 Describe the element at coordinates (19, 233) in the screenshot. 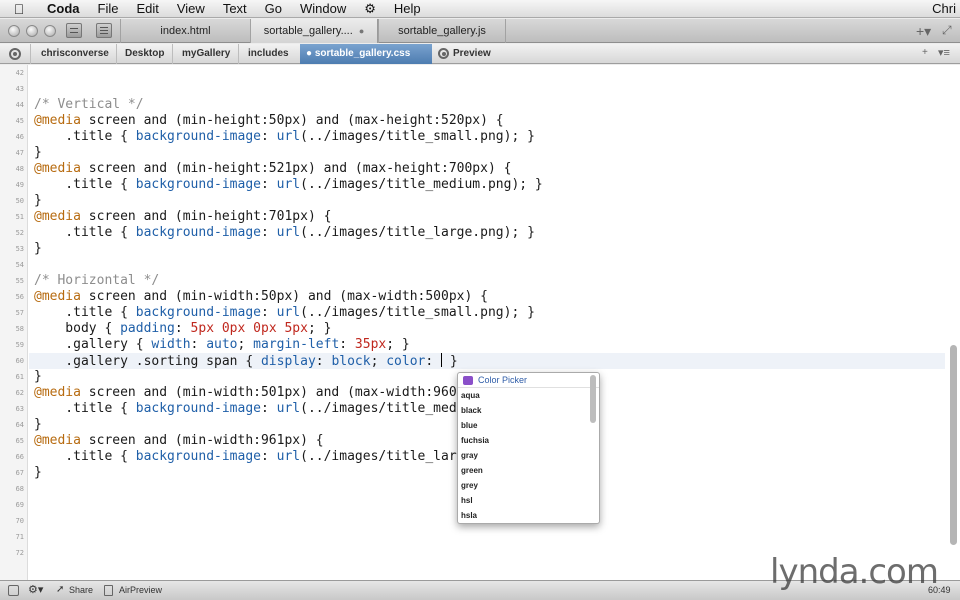

I see `line-number: 52` at that location.